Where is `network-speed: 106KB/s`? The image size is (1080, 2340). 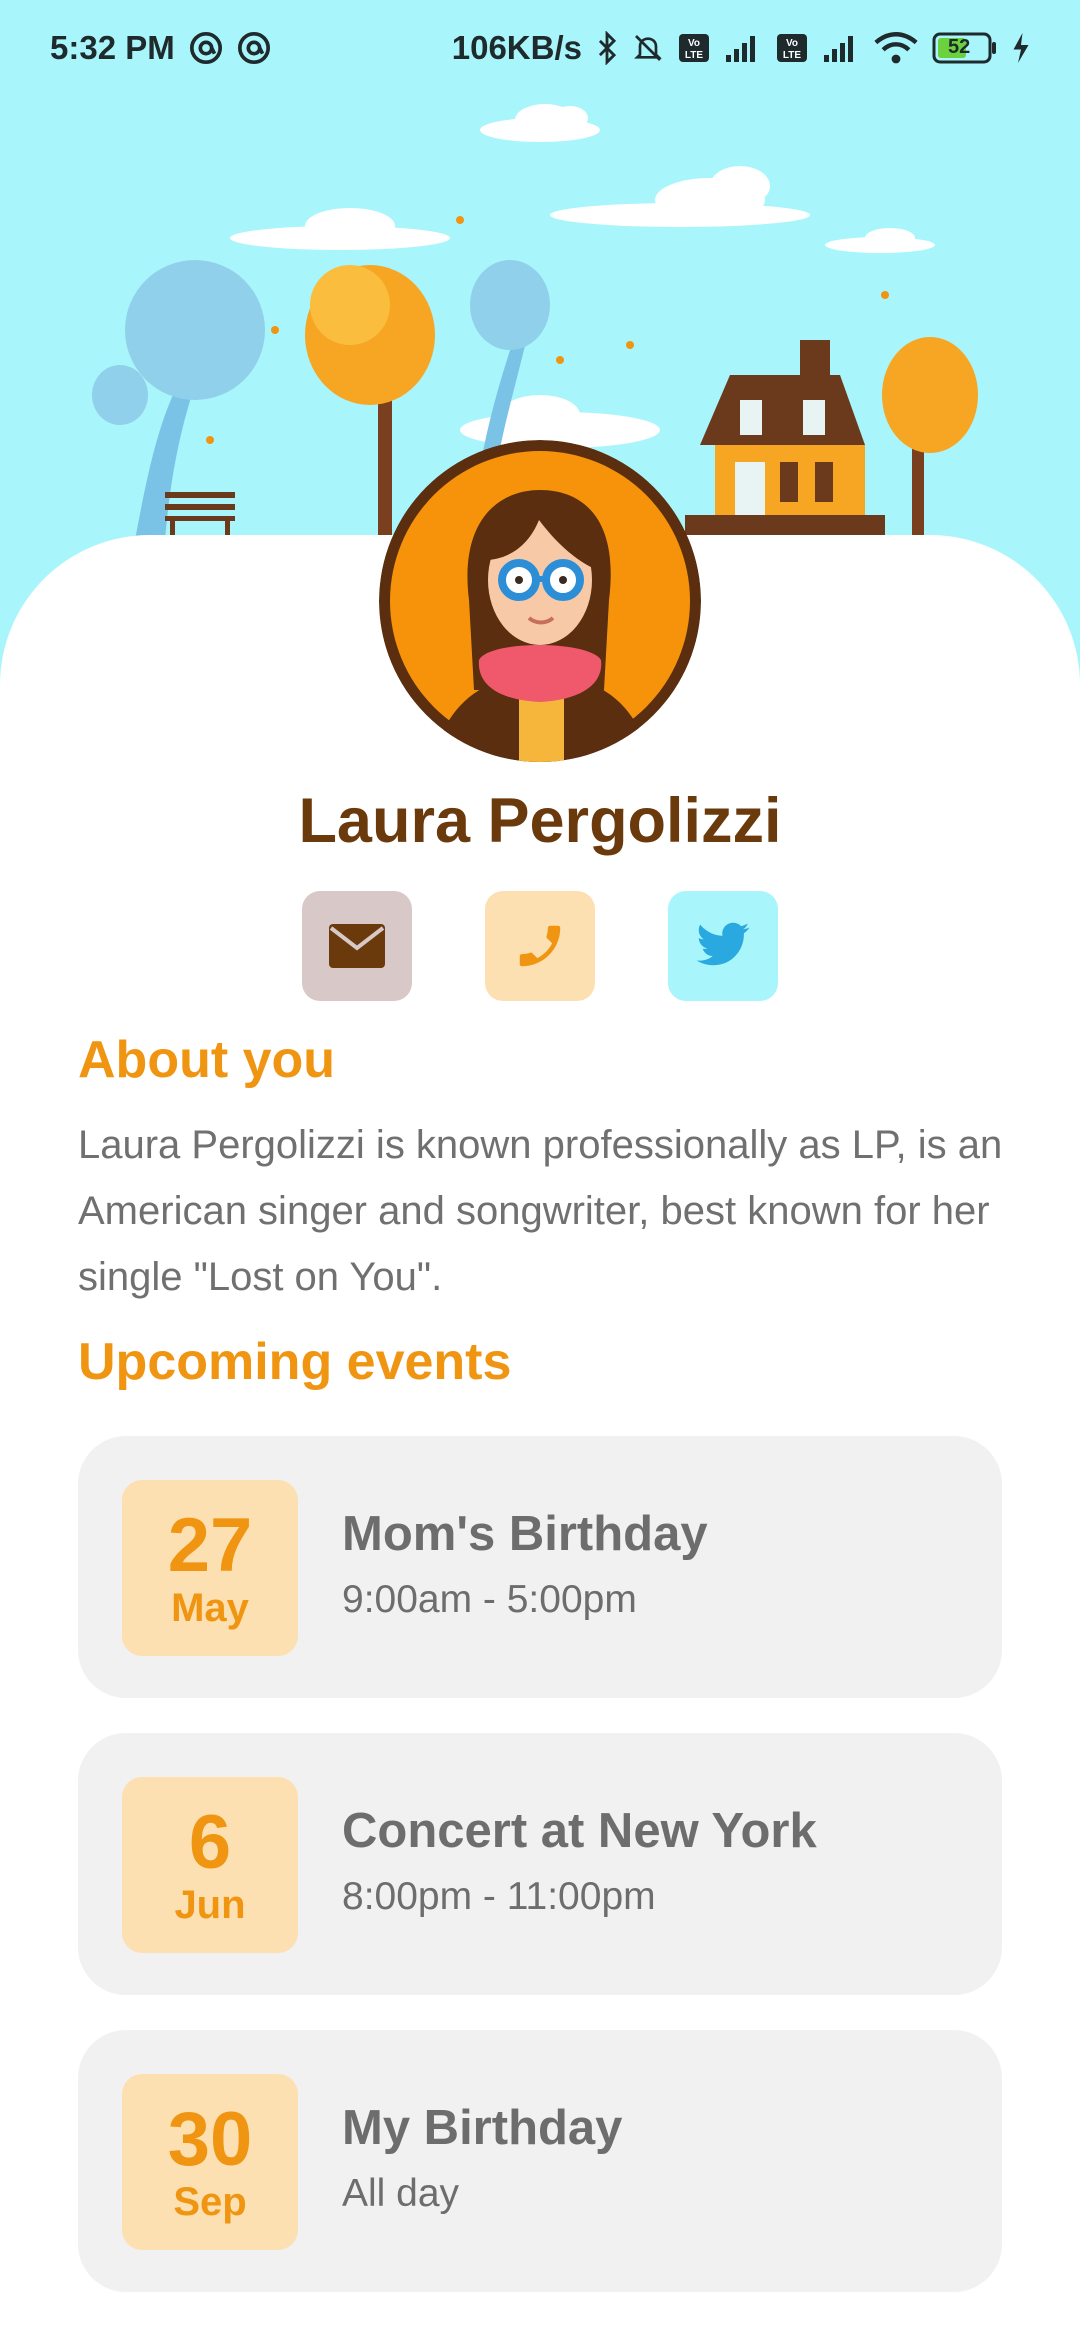 network-speed: 106KB/s is located at coordinates (516, 47).